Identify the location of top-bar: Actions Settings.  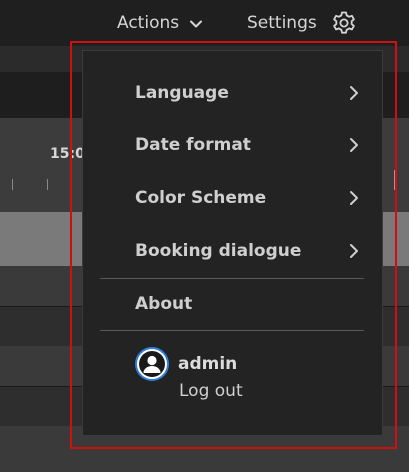
(204, 23).